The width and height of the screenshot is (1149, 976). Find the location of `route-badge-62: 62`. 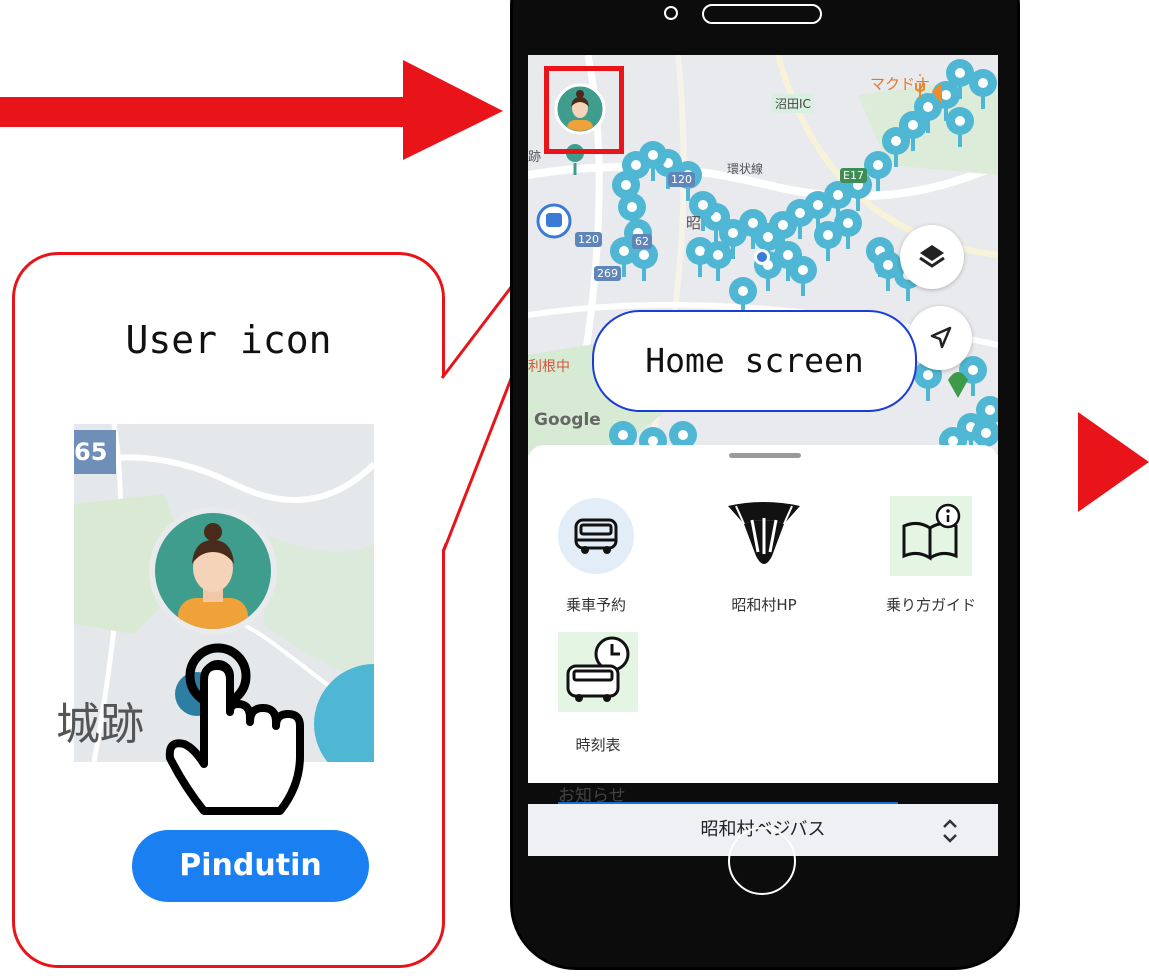

route-badge-62: 62 is located at coordinates (642, 241).